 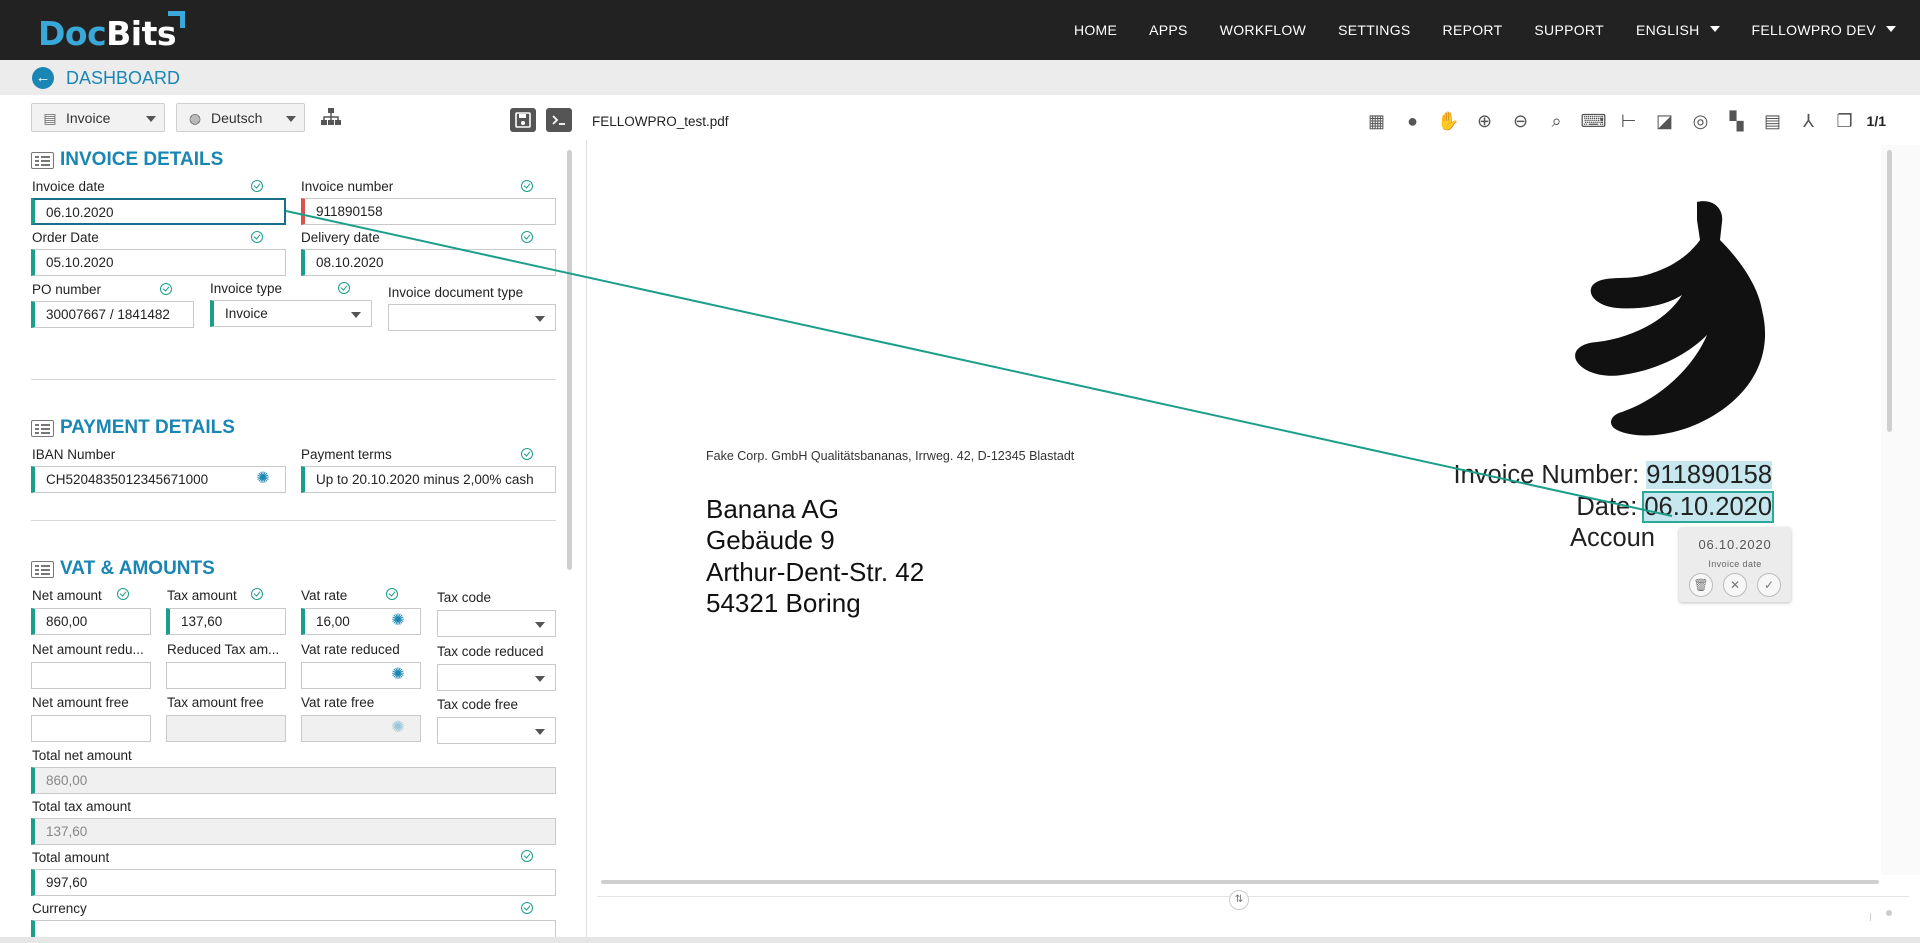 What do you see at coordinates (293, 882) in the screenshot?
I see `total-amount-input: 997,60` at bounding box center [293, 882].